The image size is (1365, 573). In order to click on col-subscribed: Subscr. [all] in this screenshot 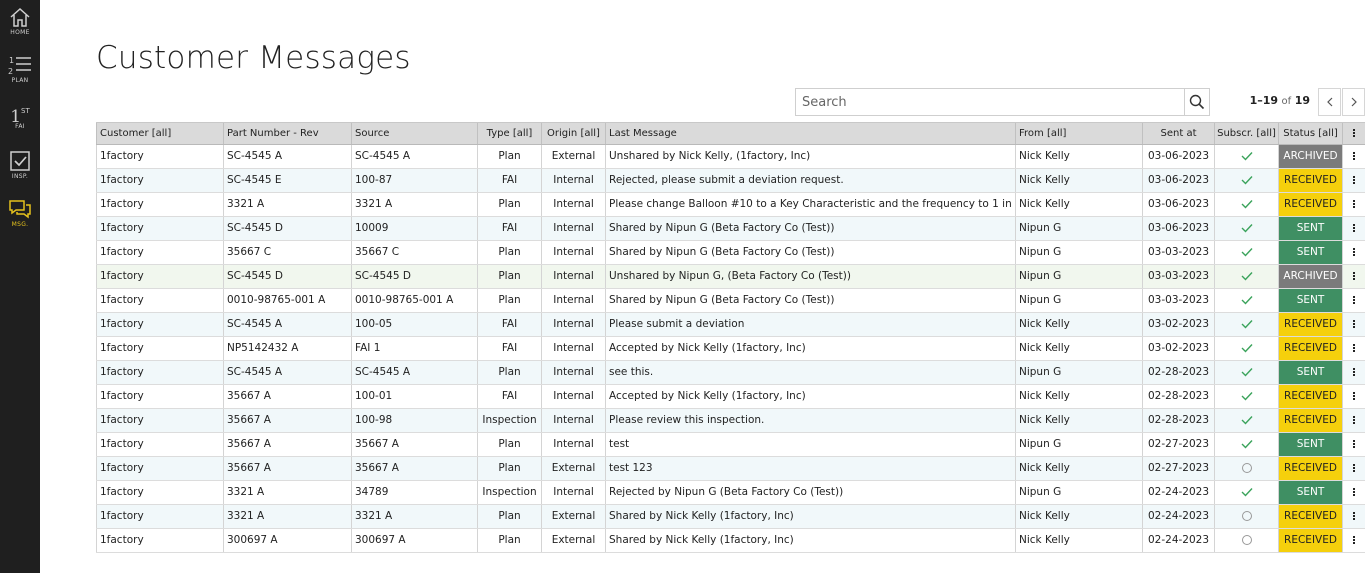, I will do `click(1246, 133)`.